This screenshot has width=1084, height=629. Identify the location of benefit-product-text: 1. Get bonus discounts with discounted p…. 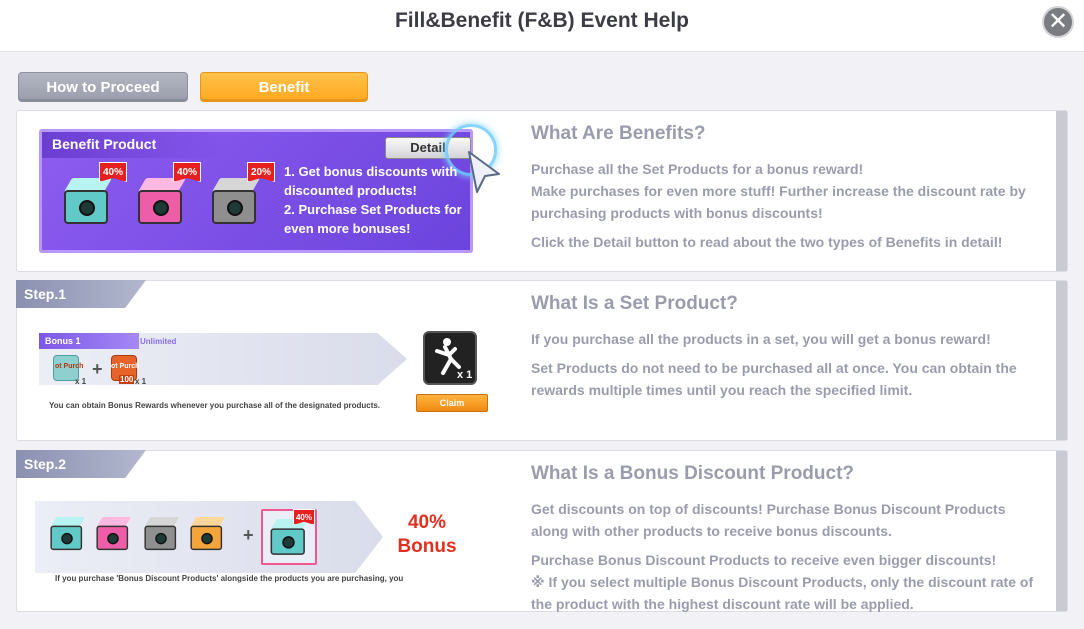
(373, 200).